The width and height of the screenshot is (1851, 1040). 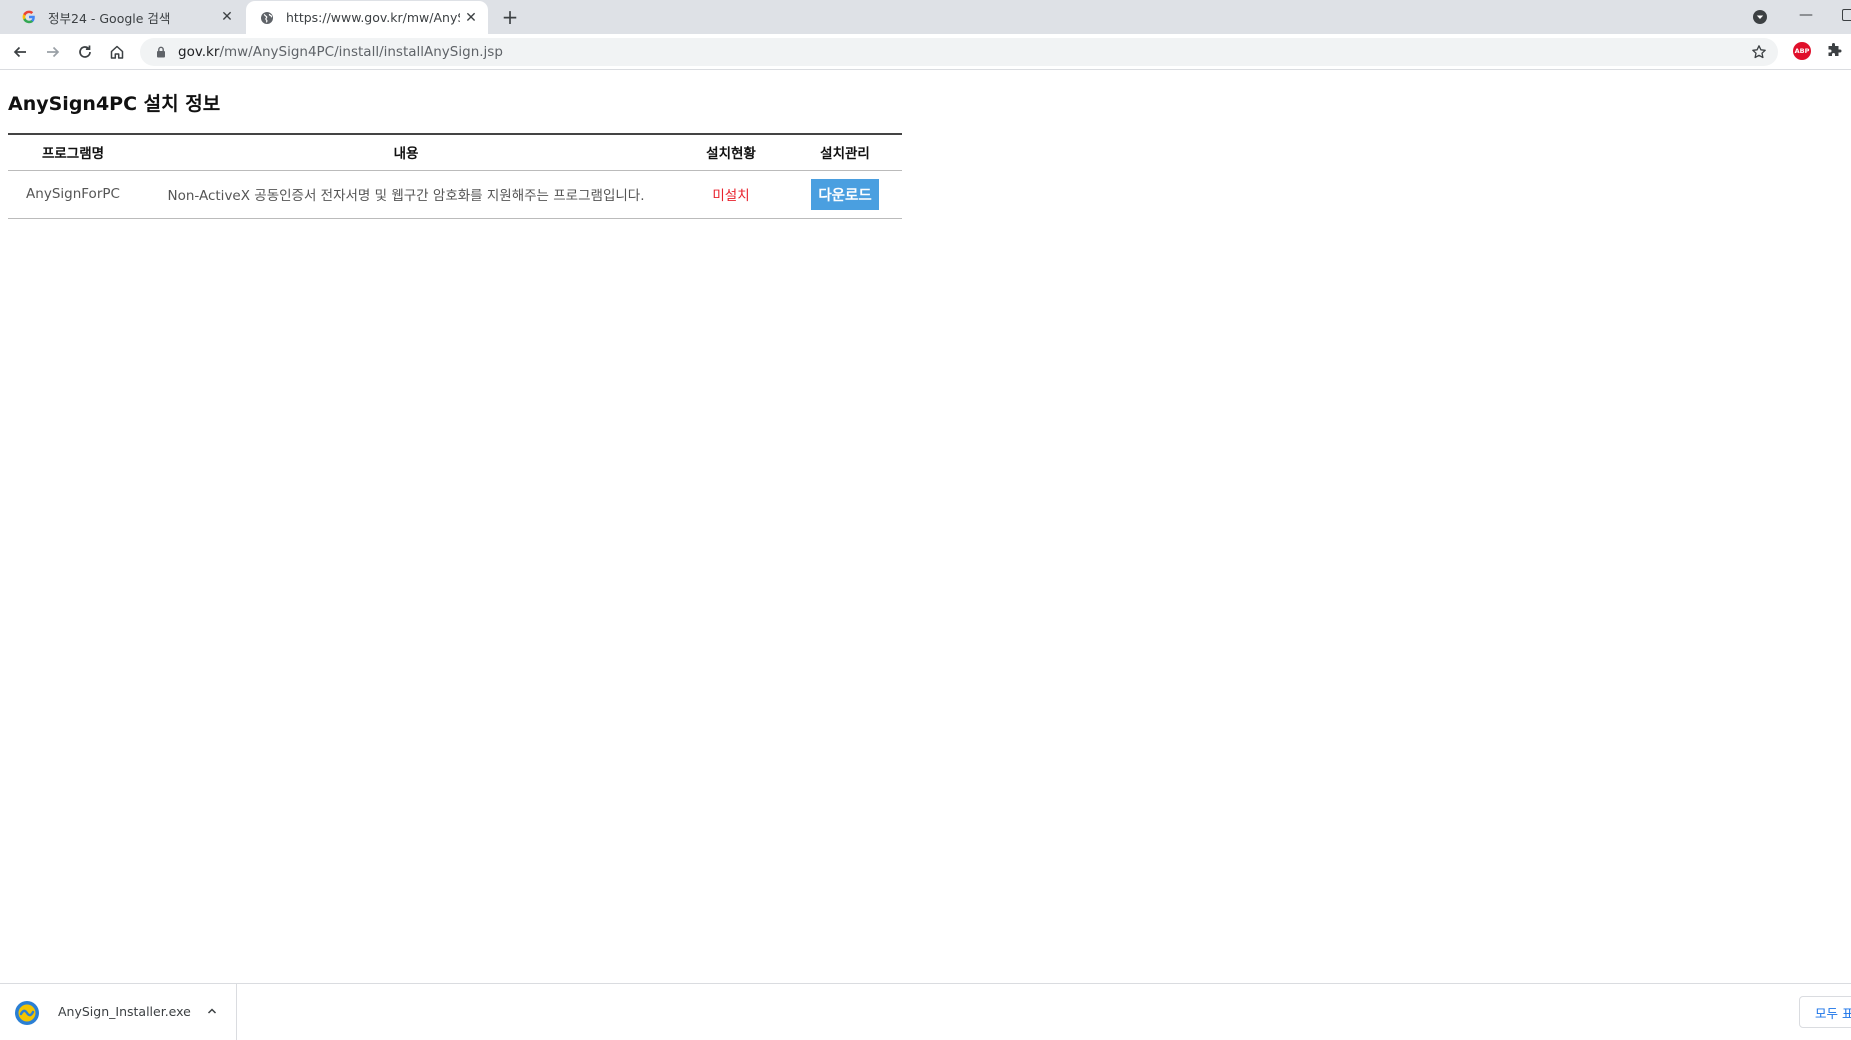 What do you see at coordinates (406, 154) in the screenshot?
I see `header-content: 내용` at bounding box center [406, 154].